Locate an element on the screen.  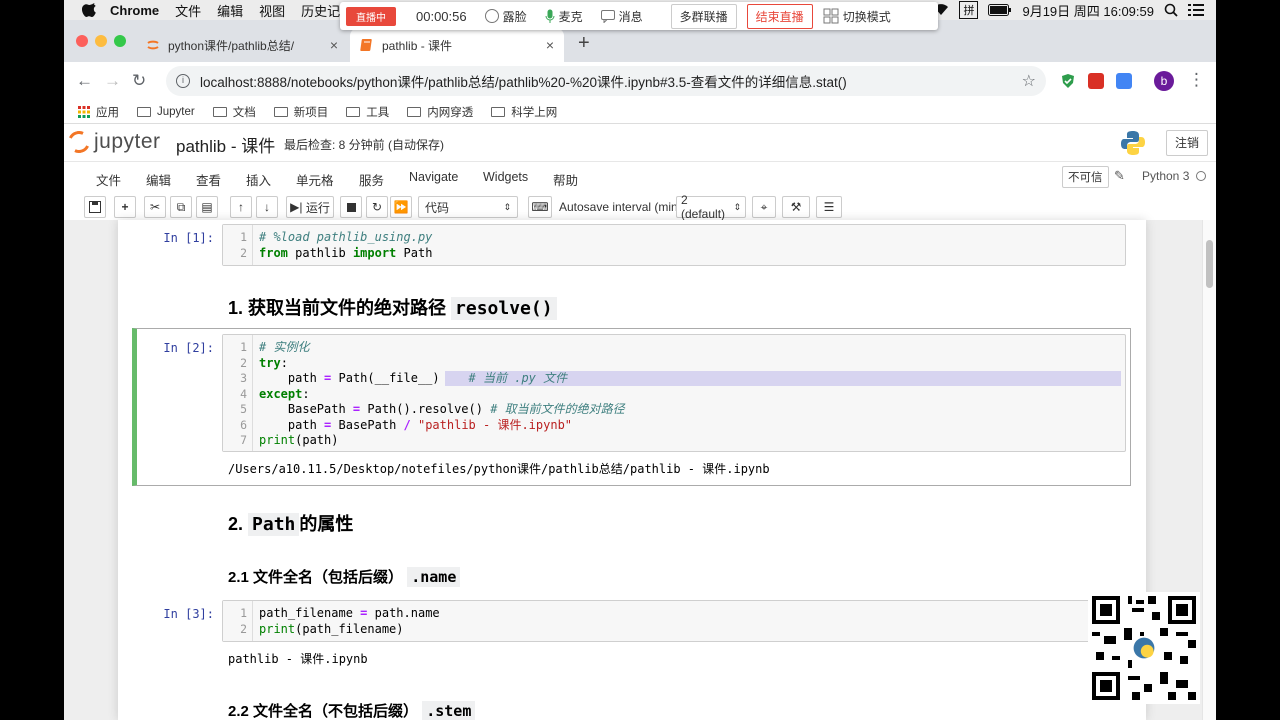
cell-type-select: 代码 ⇕ is located at coordinates (468, 207).